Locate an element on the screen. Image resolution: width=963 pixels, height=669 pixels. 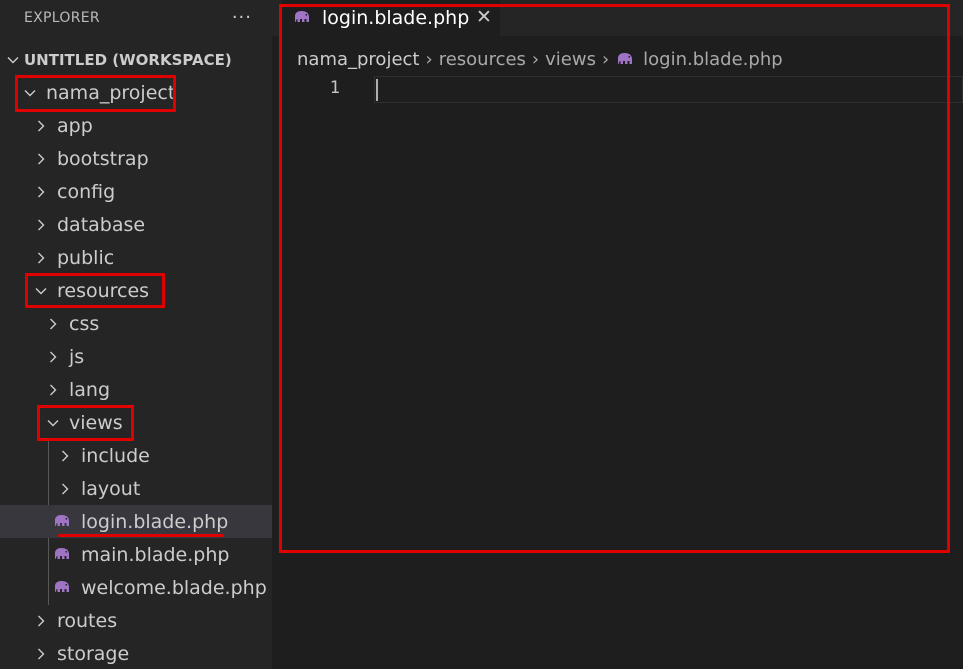
tree-item-label: resources is located at coordinates (103, 290).